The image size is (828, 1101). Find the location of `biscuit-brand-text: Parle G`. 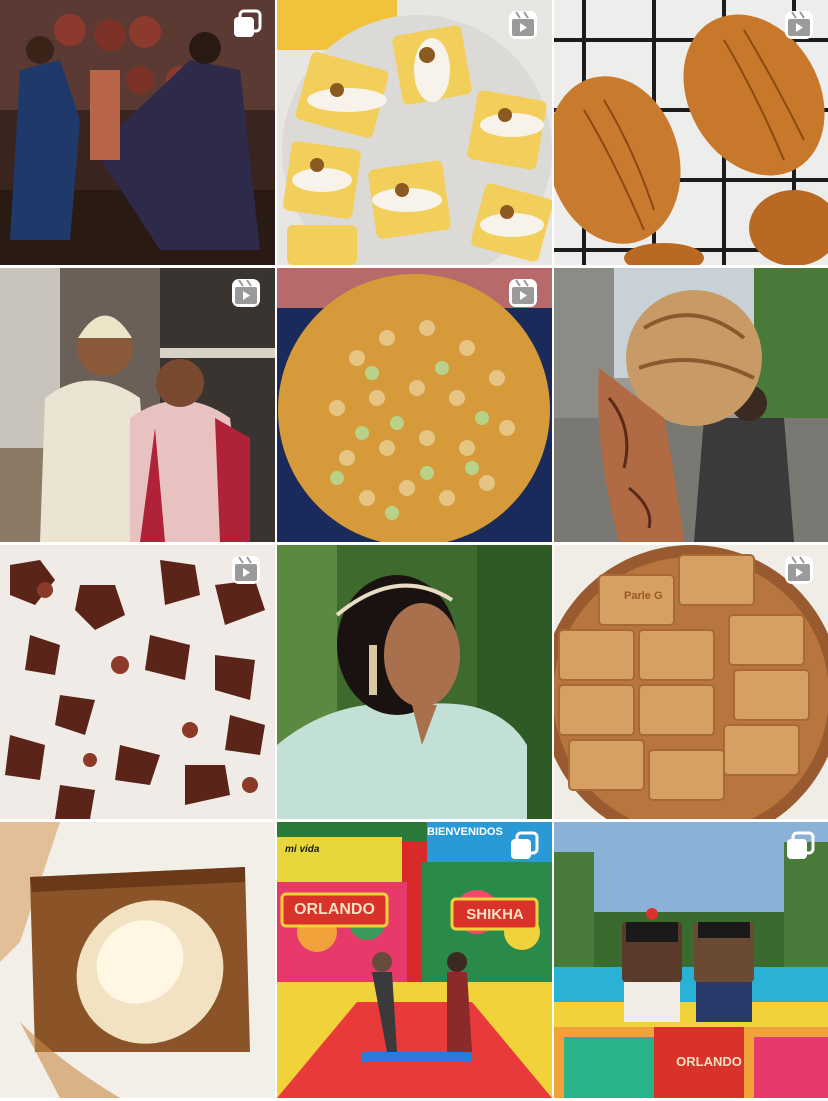

biscuit-brand-text: Parle G is located at coordinates (643, 596).